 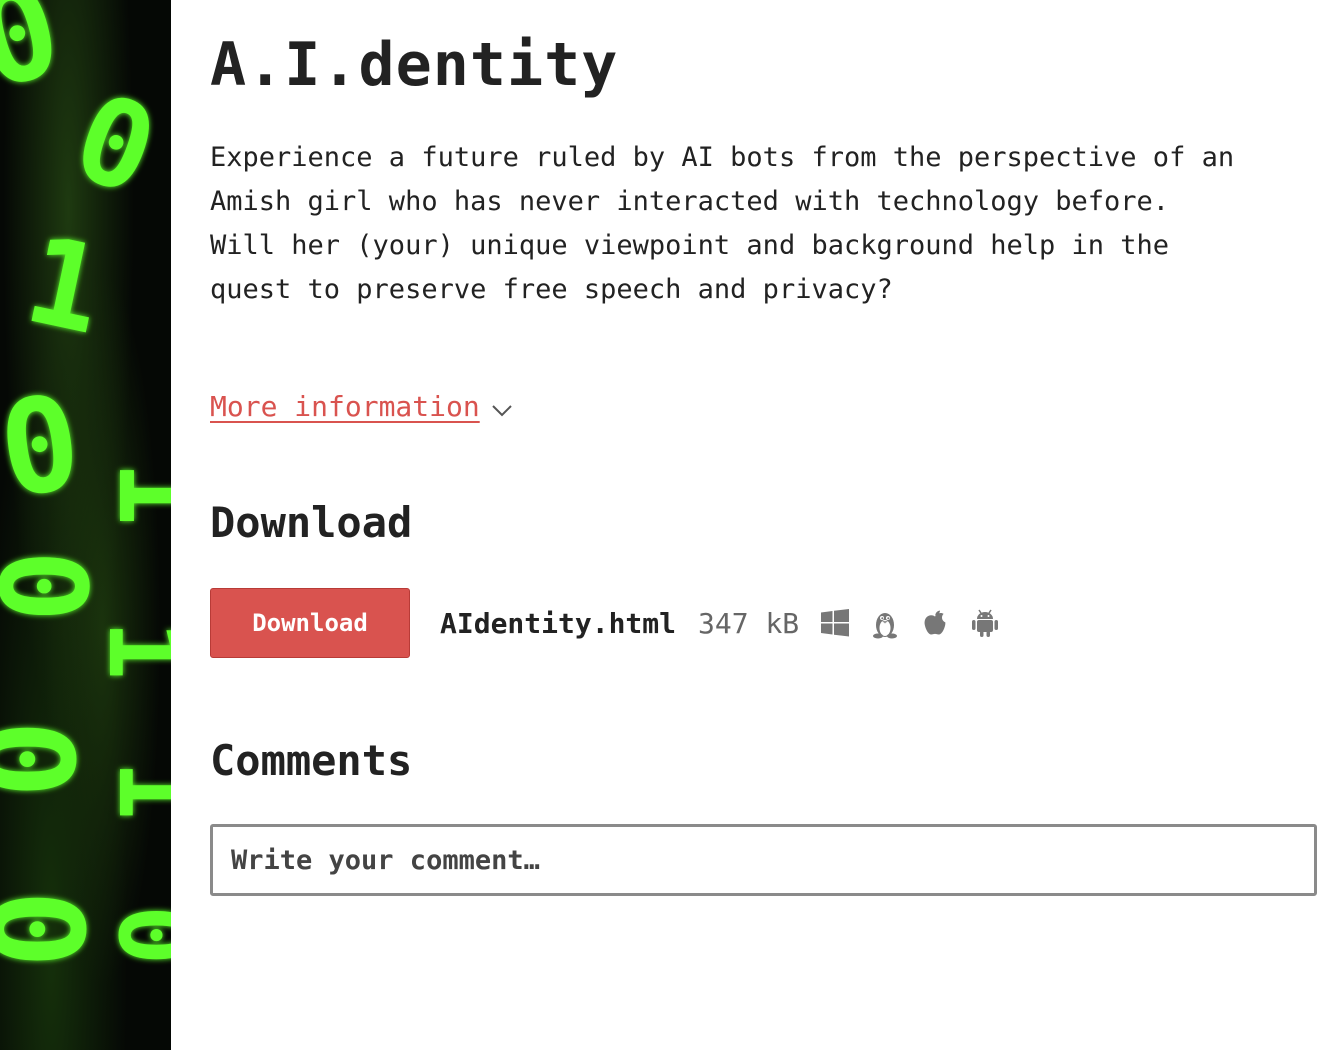 What do you see at coordinates (985, 623) in the screenshot?
I see `android-icon` at bounding box center [985, 623].